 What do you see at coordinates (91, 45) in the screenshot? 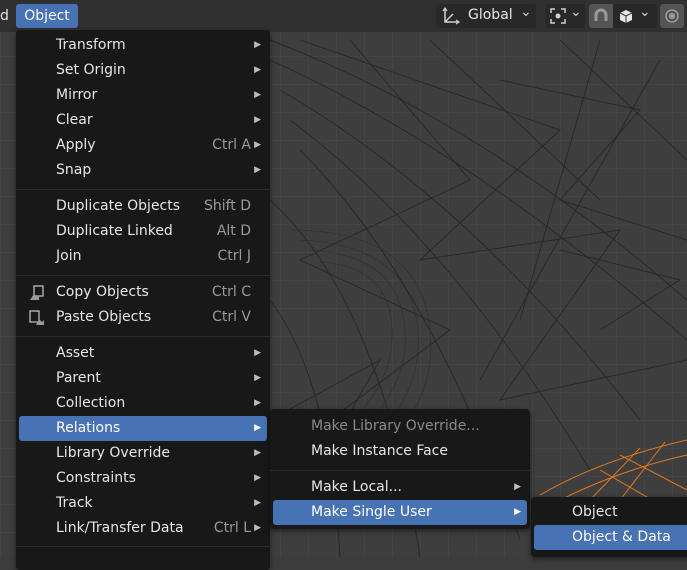
I see `menu-item-label: Transform` at bounding box center [91, 45].